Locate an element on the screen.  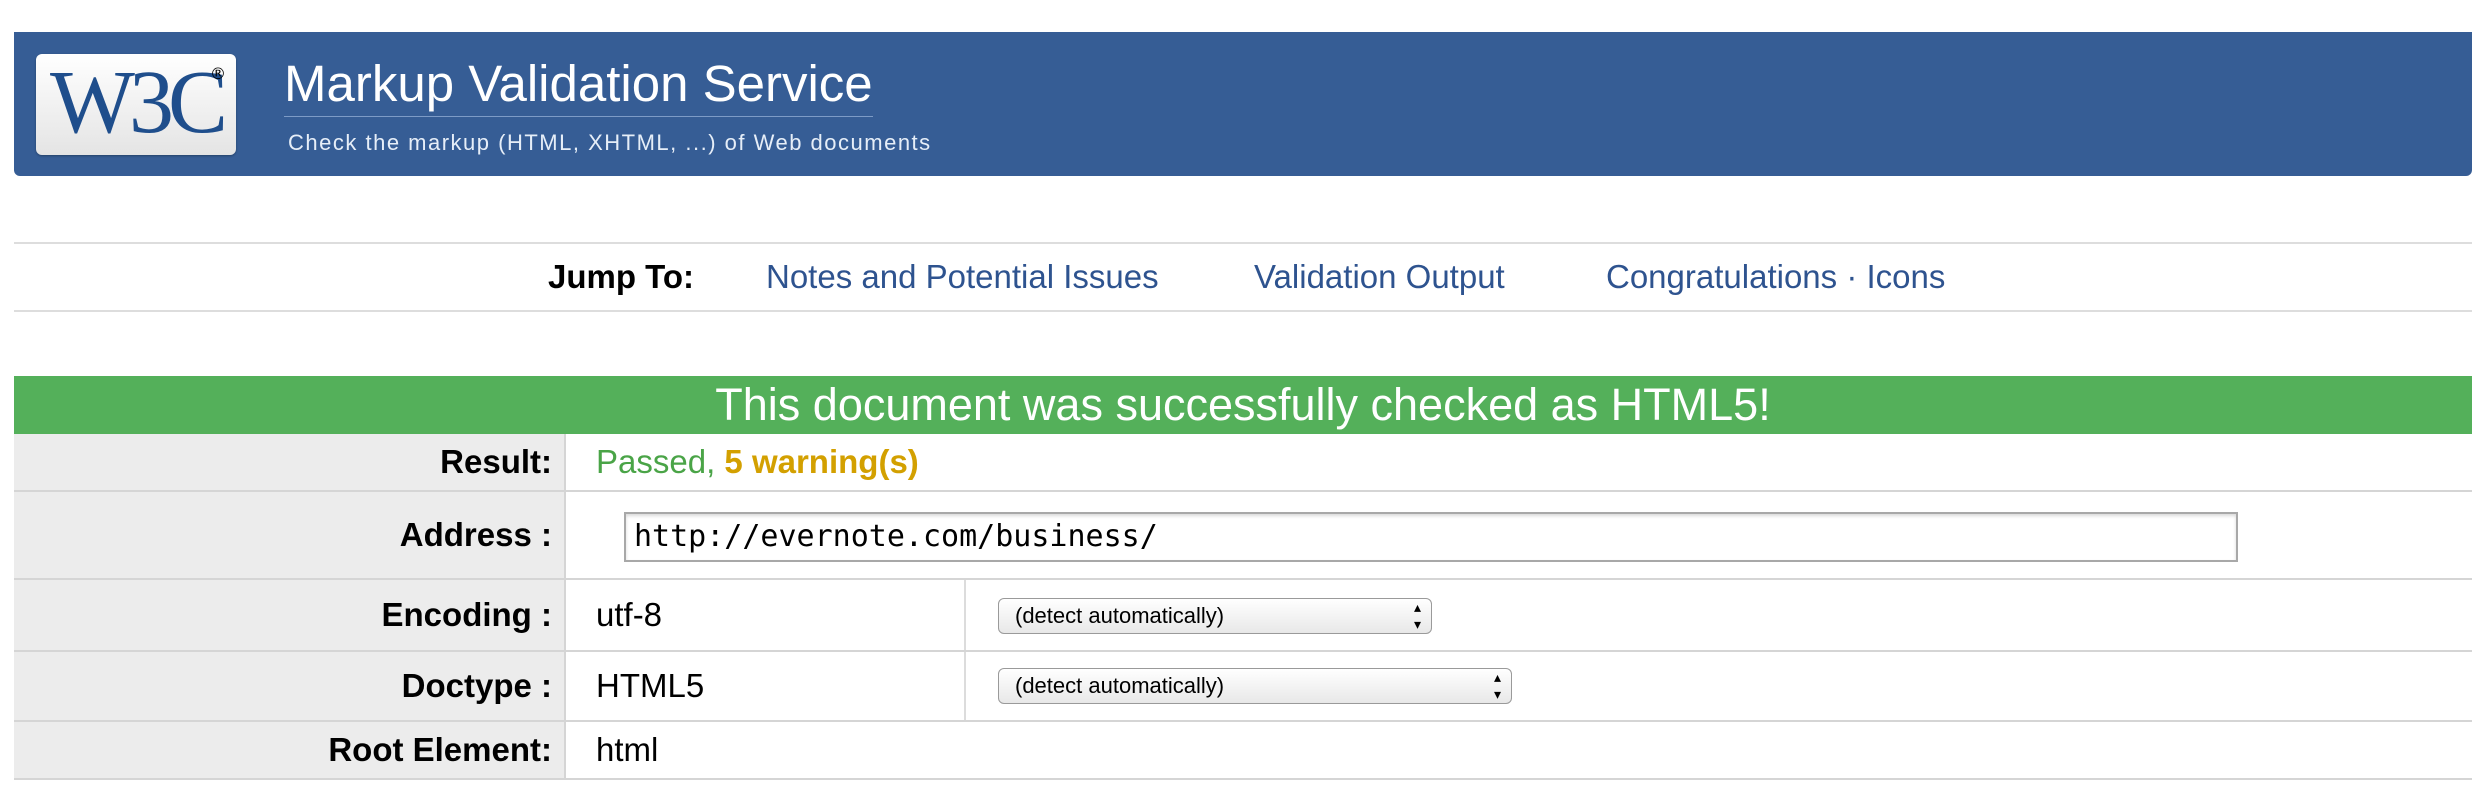
w3c-logo: W3C ® is located at coordinates (136, 104).